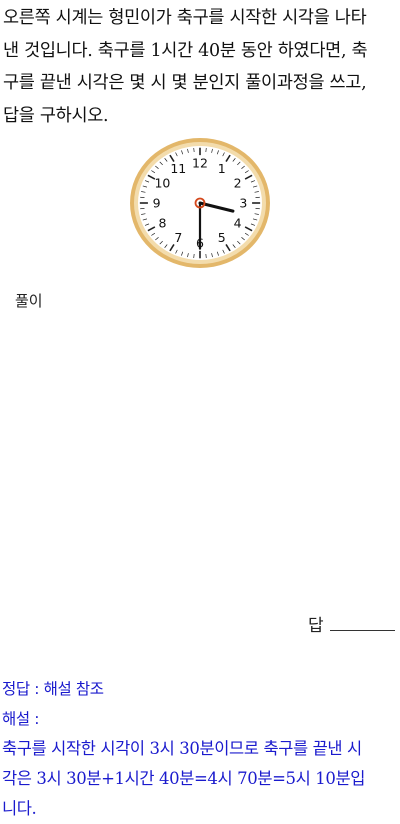 This screenshot has width=400, height=824. What do you see at coordinates (243, 203) in the screenshot?
I see `clock-number: 3` at bounding box center [243, 203].